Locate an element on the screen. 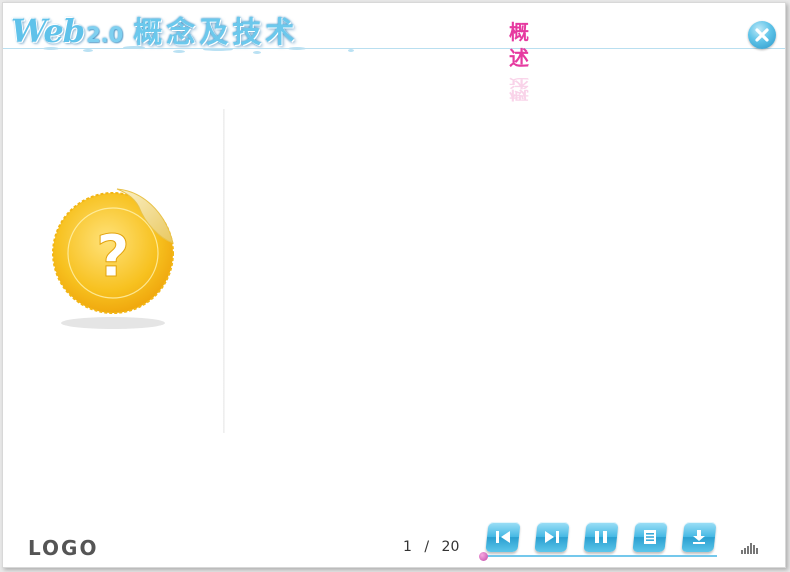 The width and height of the screenshot is (790, 572). question-sticker-icon: ? is located at coordinates (113, 258).